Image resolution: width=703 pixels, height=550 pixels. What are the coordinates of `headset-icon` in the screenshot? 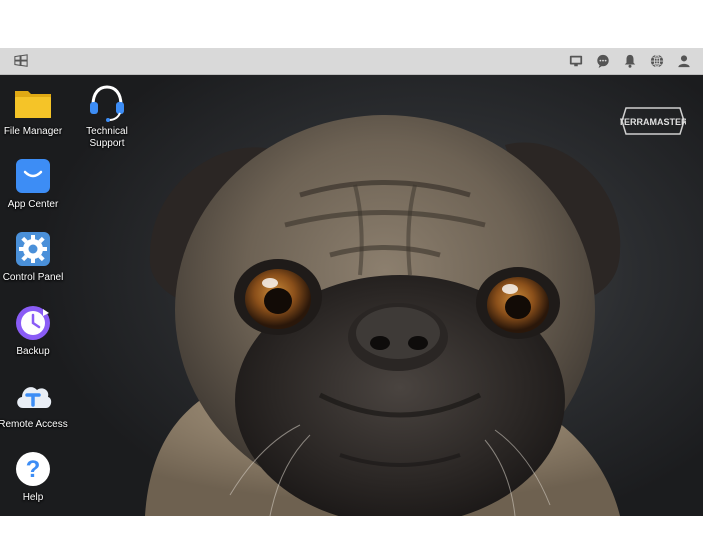 It's located at (107, 103).